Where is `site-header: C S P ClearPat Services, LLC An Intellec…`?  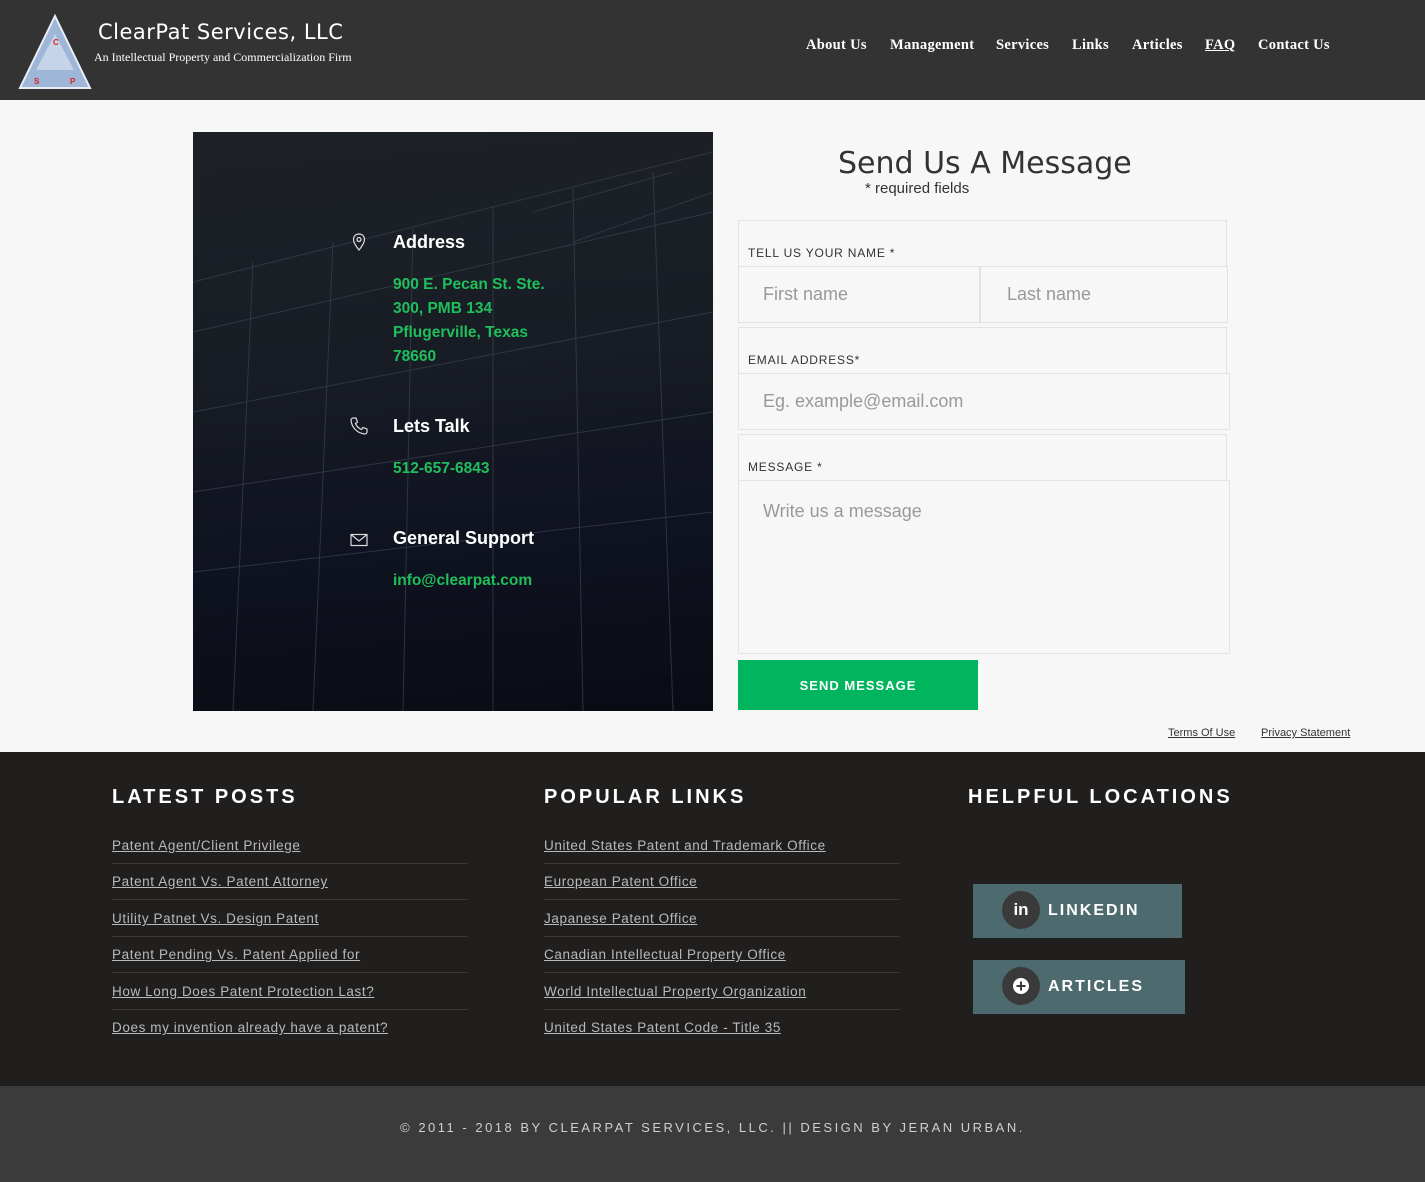
site-header: C S P ClearPat Services, LLC An Intellec… is located at coordinates (712, 50).